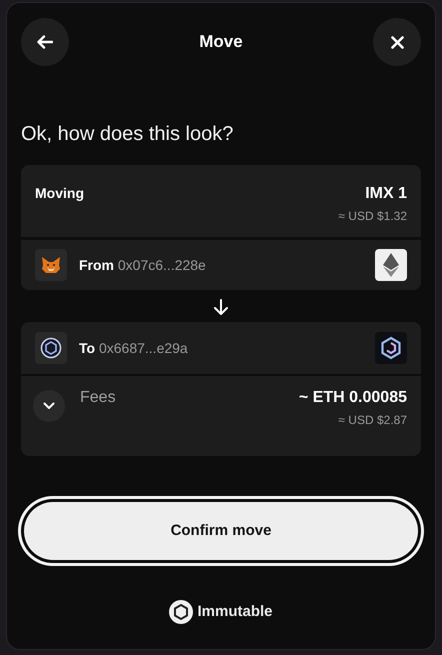 Image resolution: width=442 pixels, height=655 pixels. Describe the element at coordinates (372, 420) in the screenshot. I see `fees-fiat-value: ≈ USD $2.87` at that location.